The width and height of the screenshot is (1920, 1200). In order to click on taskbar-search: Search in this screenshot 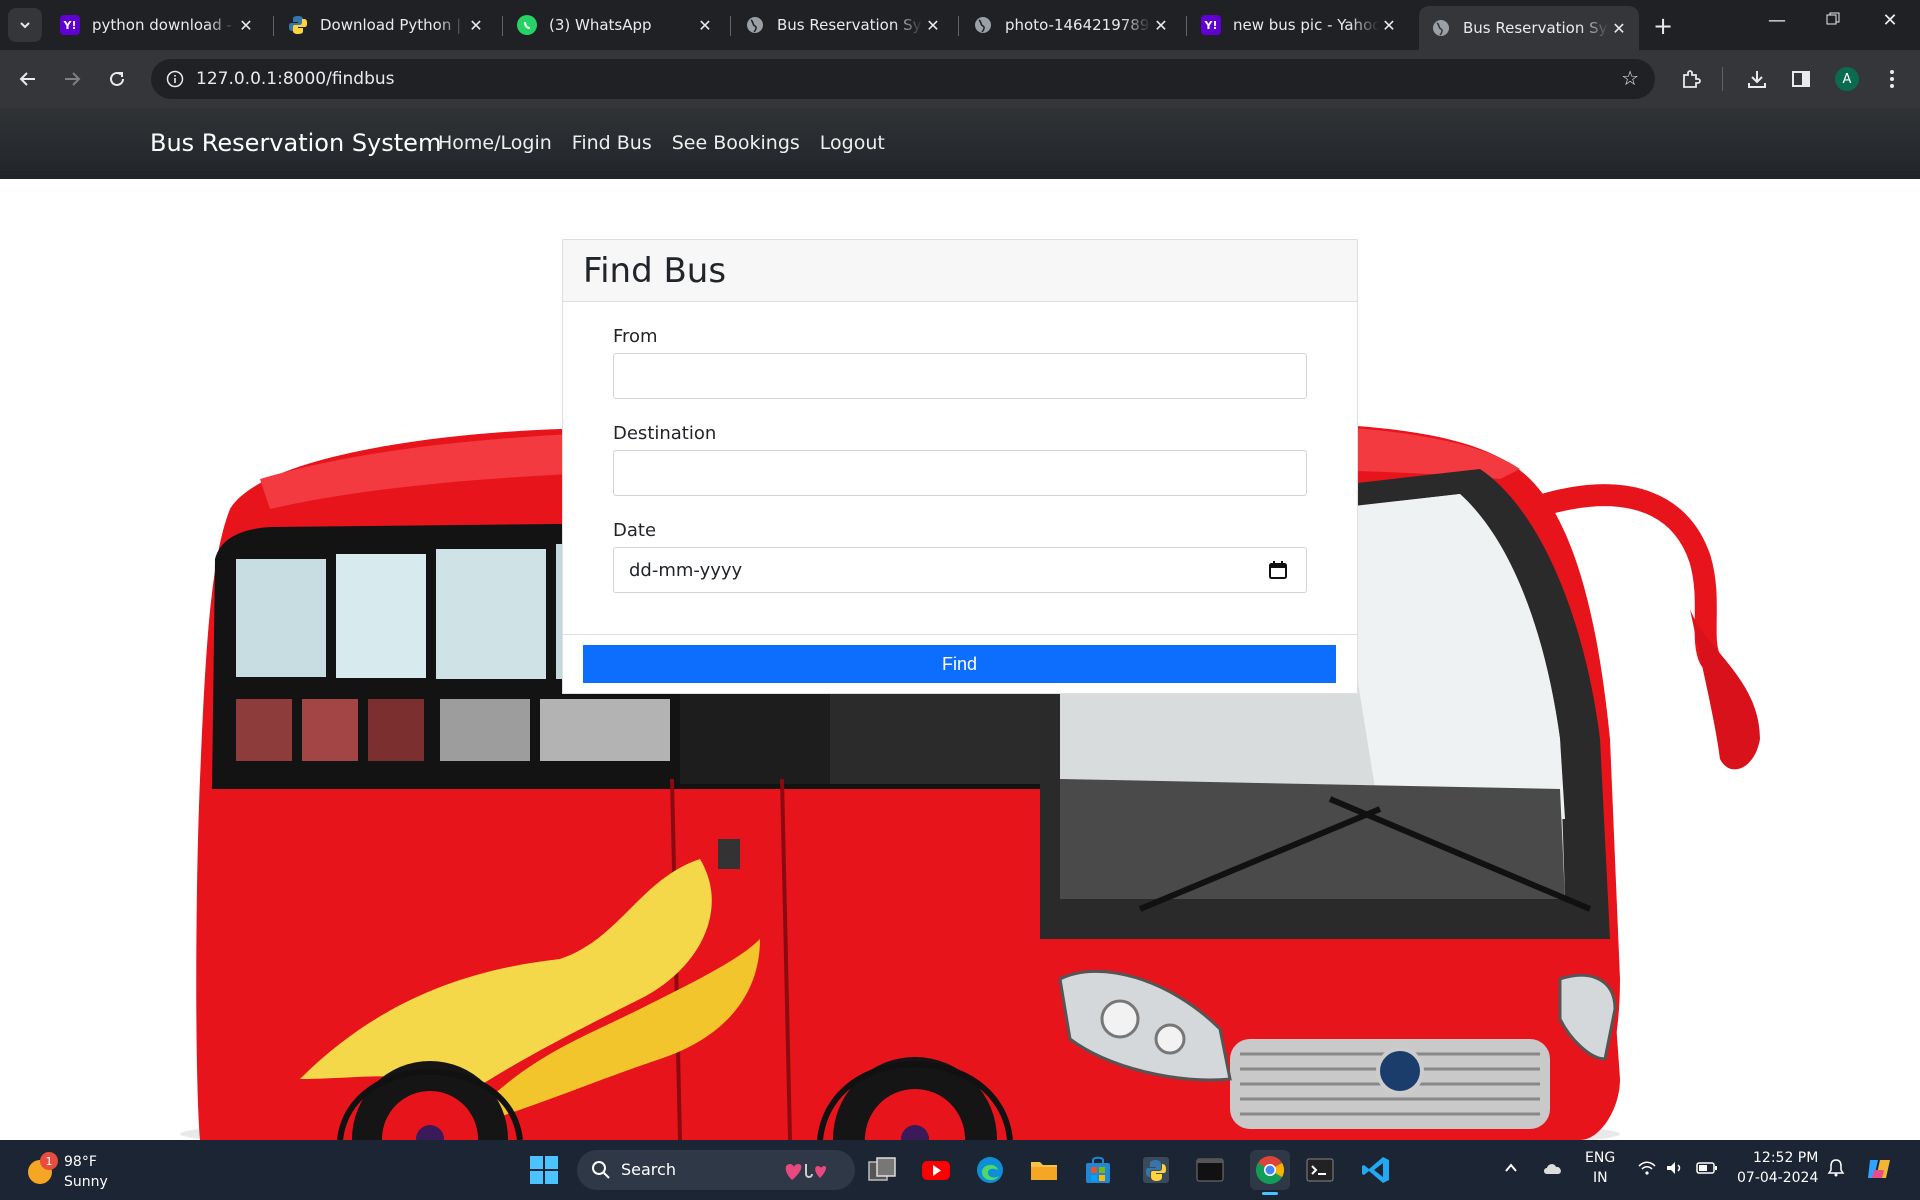, I will do `click(716, 1170)`.